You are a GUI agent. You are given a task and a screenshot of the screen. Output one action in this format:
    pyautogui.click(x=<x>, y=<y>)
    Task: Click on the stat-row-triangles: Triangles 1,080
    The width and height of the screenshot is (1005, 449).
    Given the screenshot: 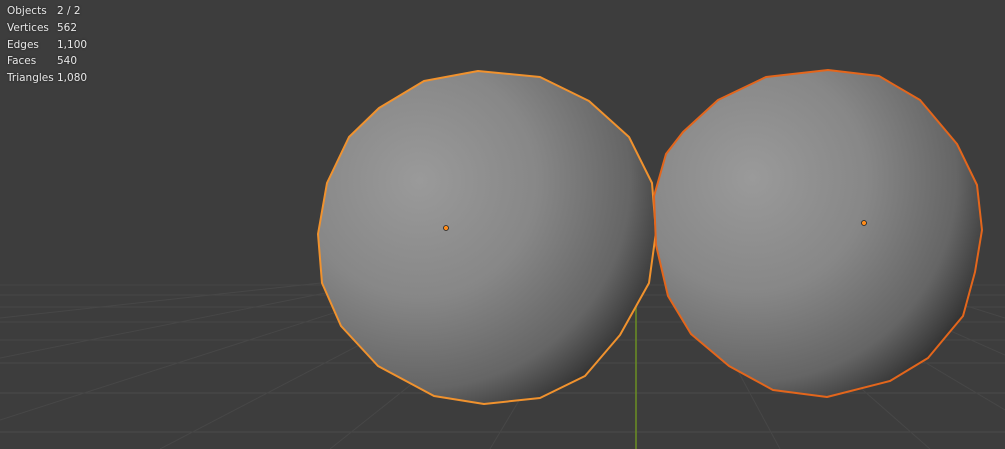 What is the action you would take?
    pyautogui.click(x=47, y=78)
    